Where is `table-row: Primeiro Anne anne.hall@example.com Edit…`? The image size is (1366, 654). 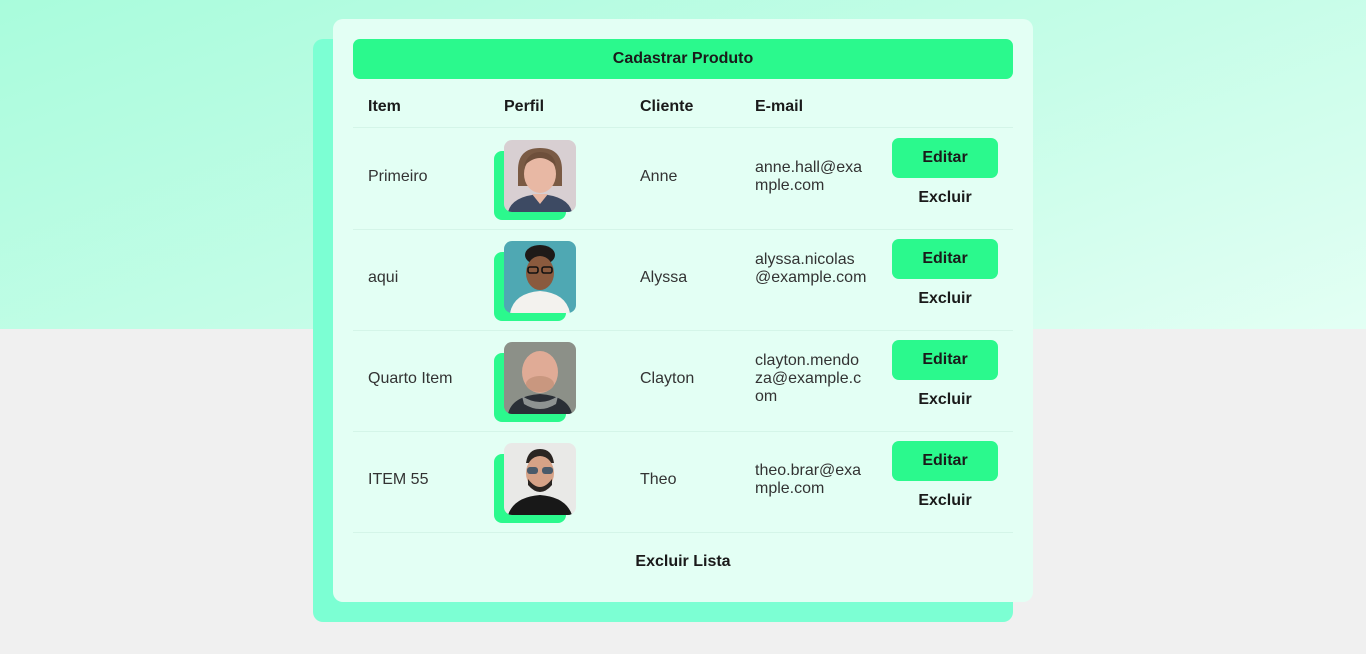 table-row: Primeiro Anne anne.hall@example.com Edit… is located at coordinates (683, 179).